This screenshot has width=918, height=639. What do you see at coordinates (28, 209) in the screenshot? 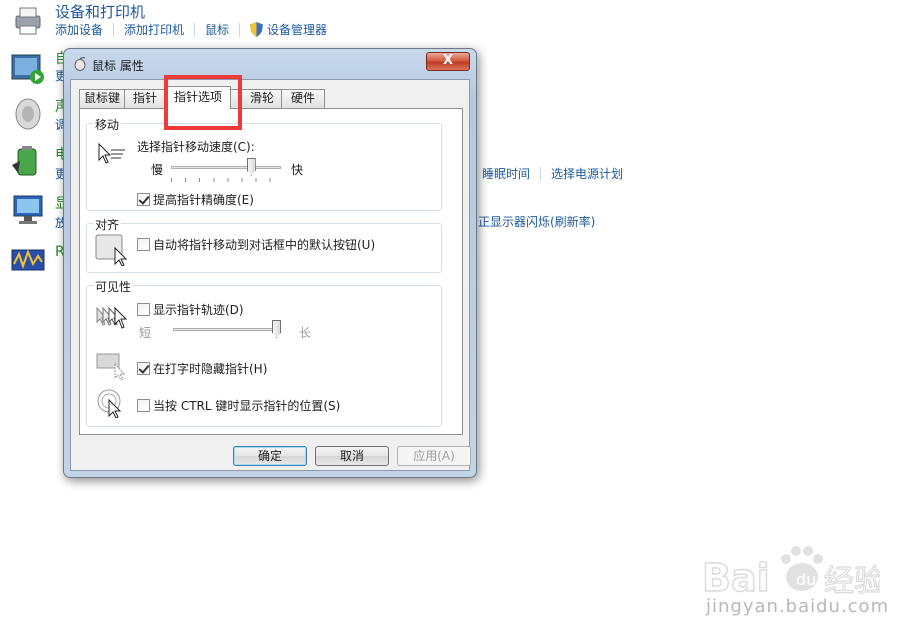
I see `display-icon` at bounding box center [28, 209].